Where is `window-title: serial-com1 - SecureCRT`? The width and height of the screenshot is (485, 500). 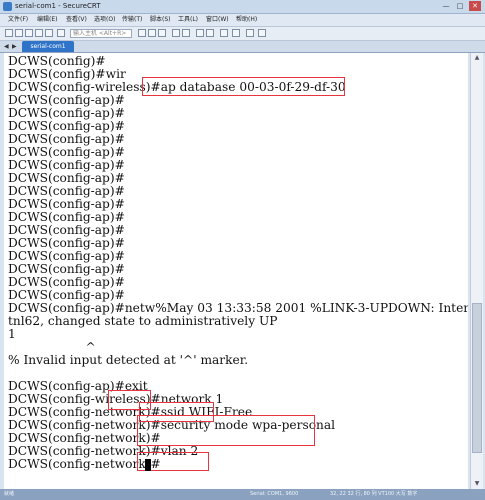 window-title: serial-com1 - SecureCRT is located at coordinates (58, 6).